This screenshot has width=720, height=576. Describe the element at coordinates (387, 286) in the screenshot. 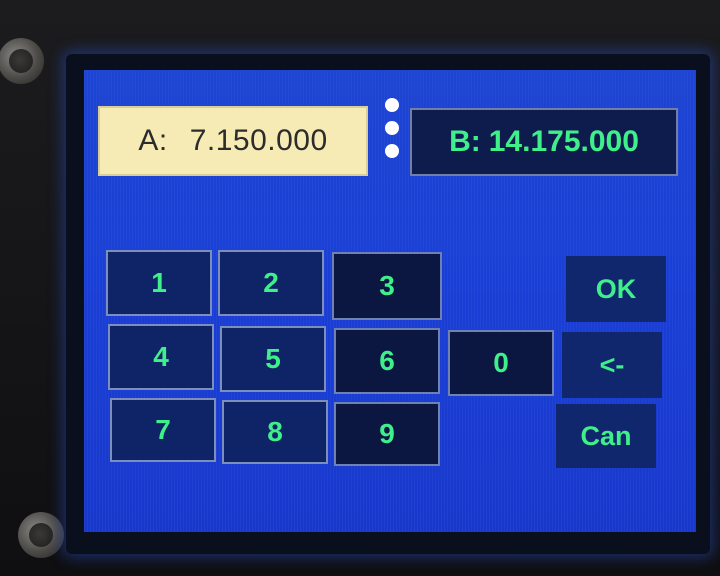

I see `key-3: 3` at that location.